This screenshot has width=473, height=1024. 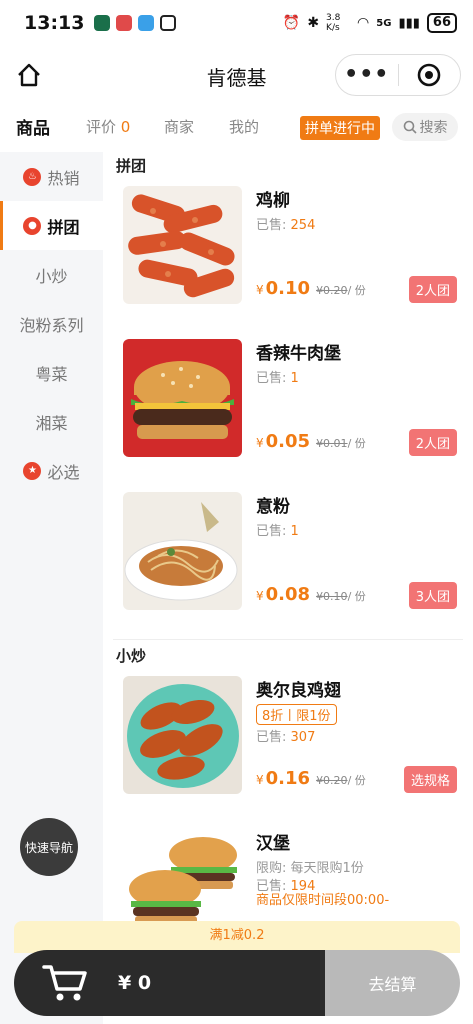 I want to click on sidebar-item-label: 粤菜, so click(x=51, y=374).